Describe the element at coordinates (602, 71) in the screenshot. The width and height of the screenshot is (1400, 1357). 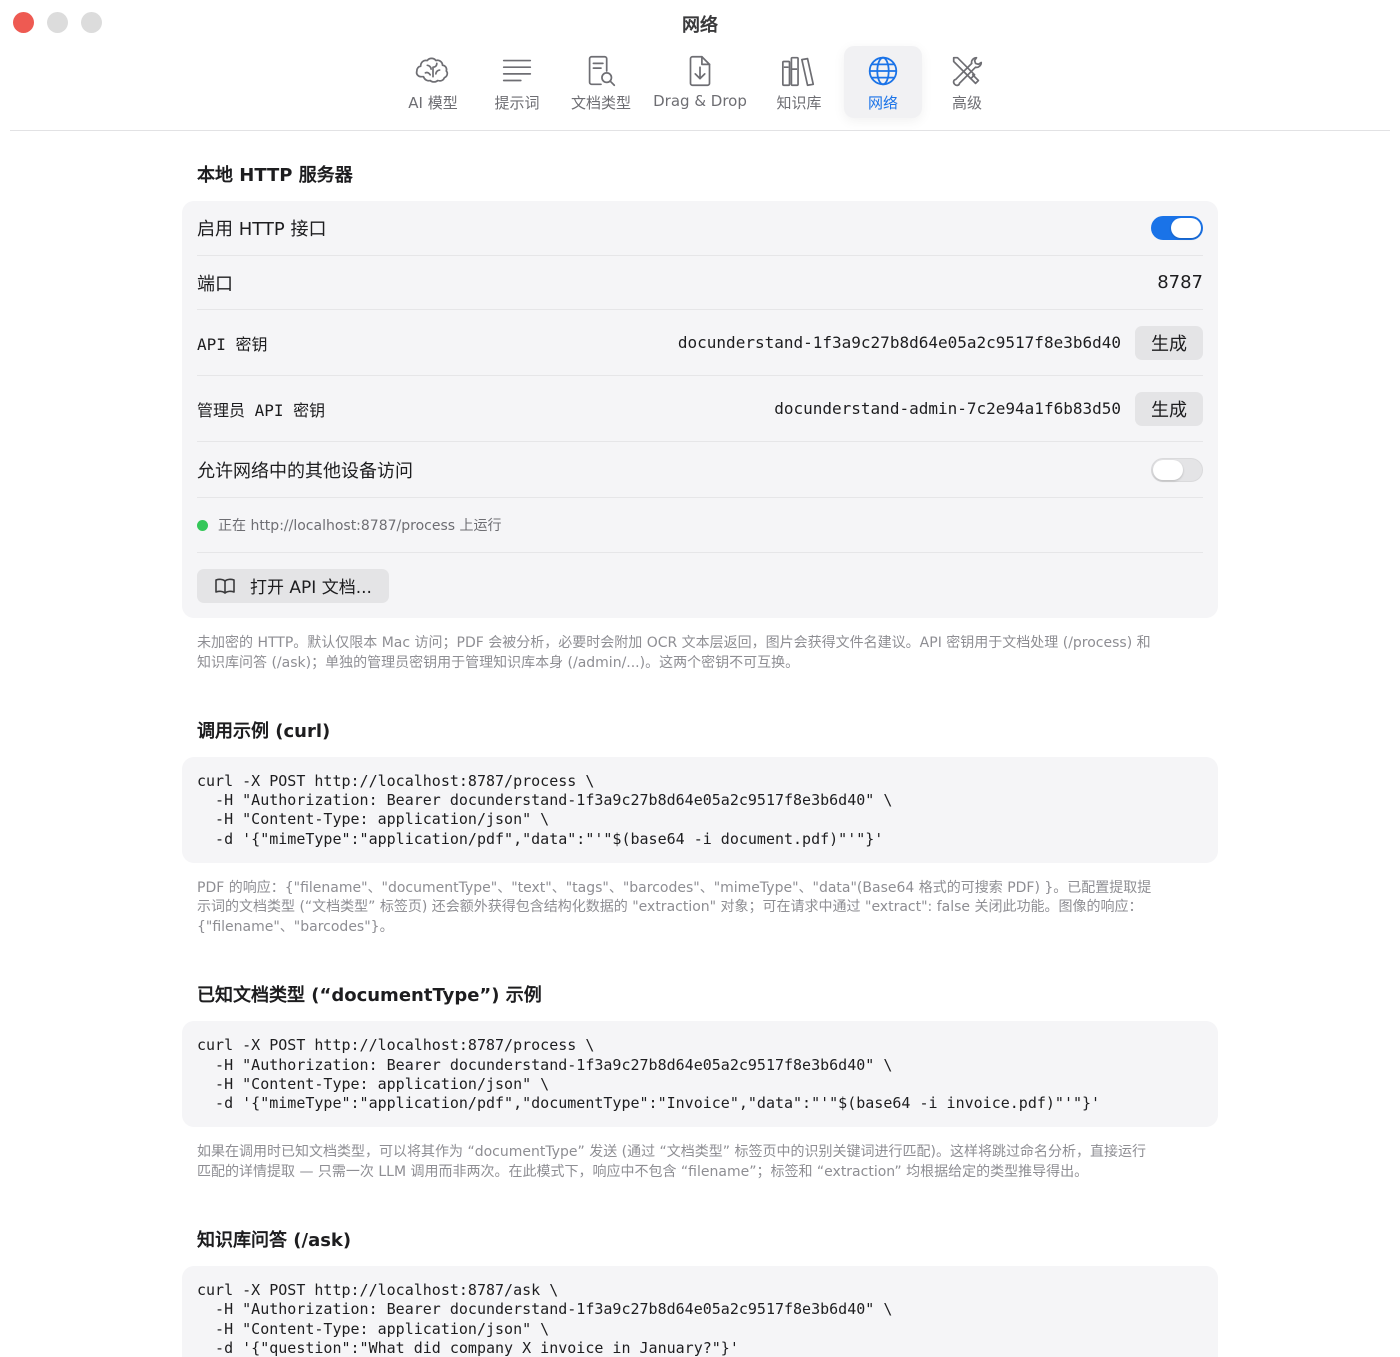
I see `doc-search-icon` at that location.